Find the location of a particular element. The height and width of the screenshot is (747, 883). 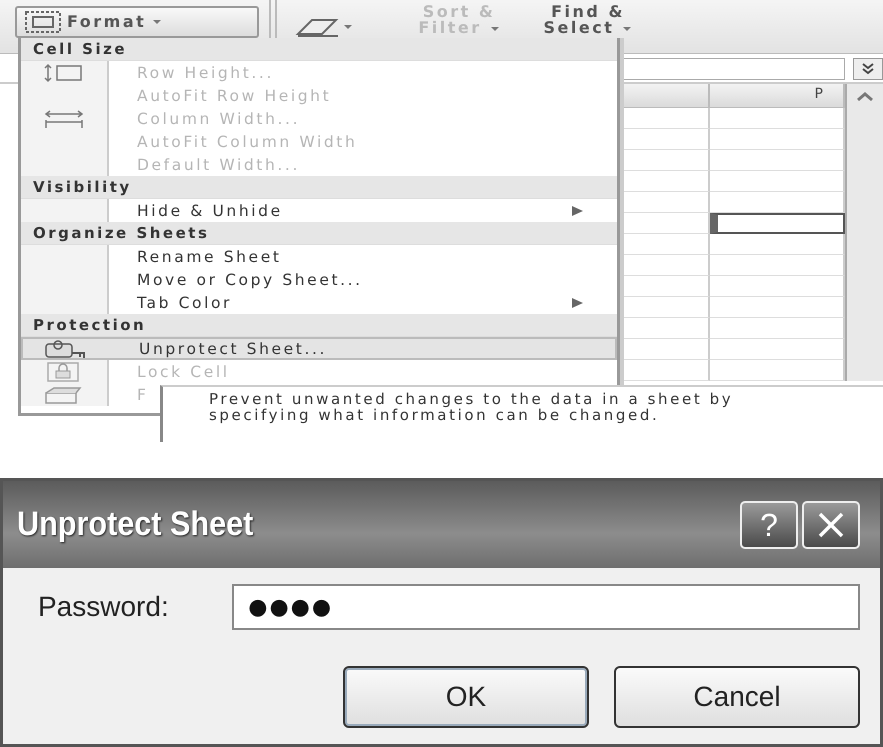

find-select-button: Find & Select is located at coordinates (588, 20).